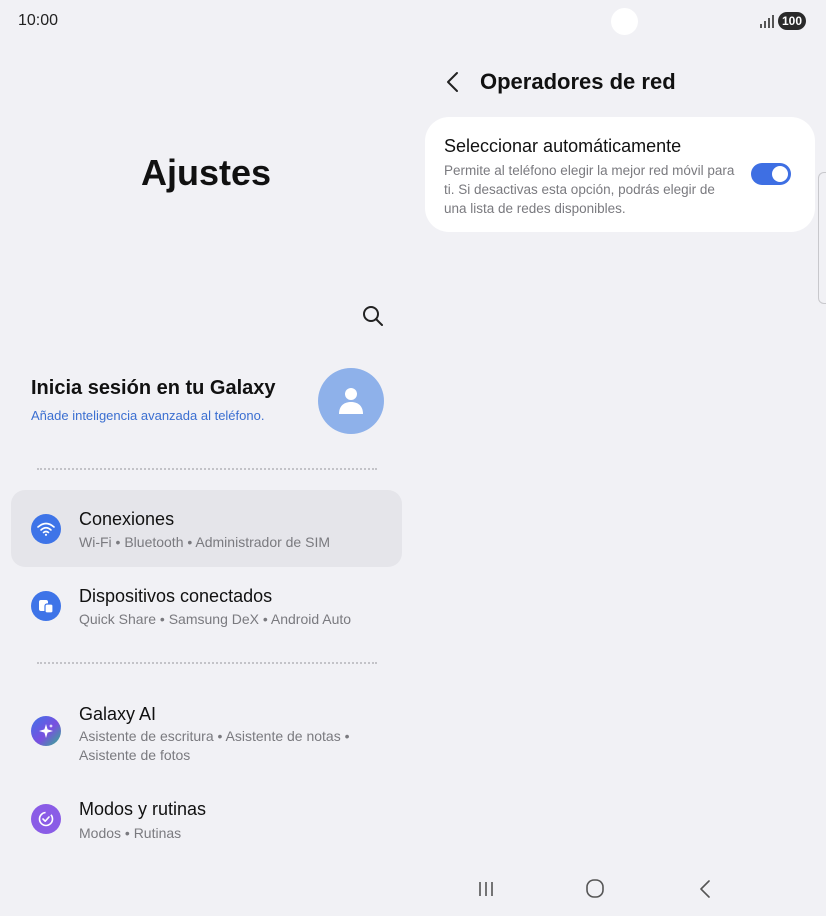 The width and height of the screenshot is (826, 916). Describe the element at coordinates (578, 81) in the screenshot. I see `detail-page-title: Operadores de red` at that location.